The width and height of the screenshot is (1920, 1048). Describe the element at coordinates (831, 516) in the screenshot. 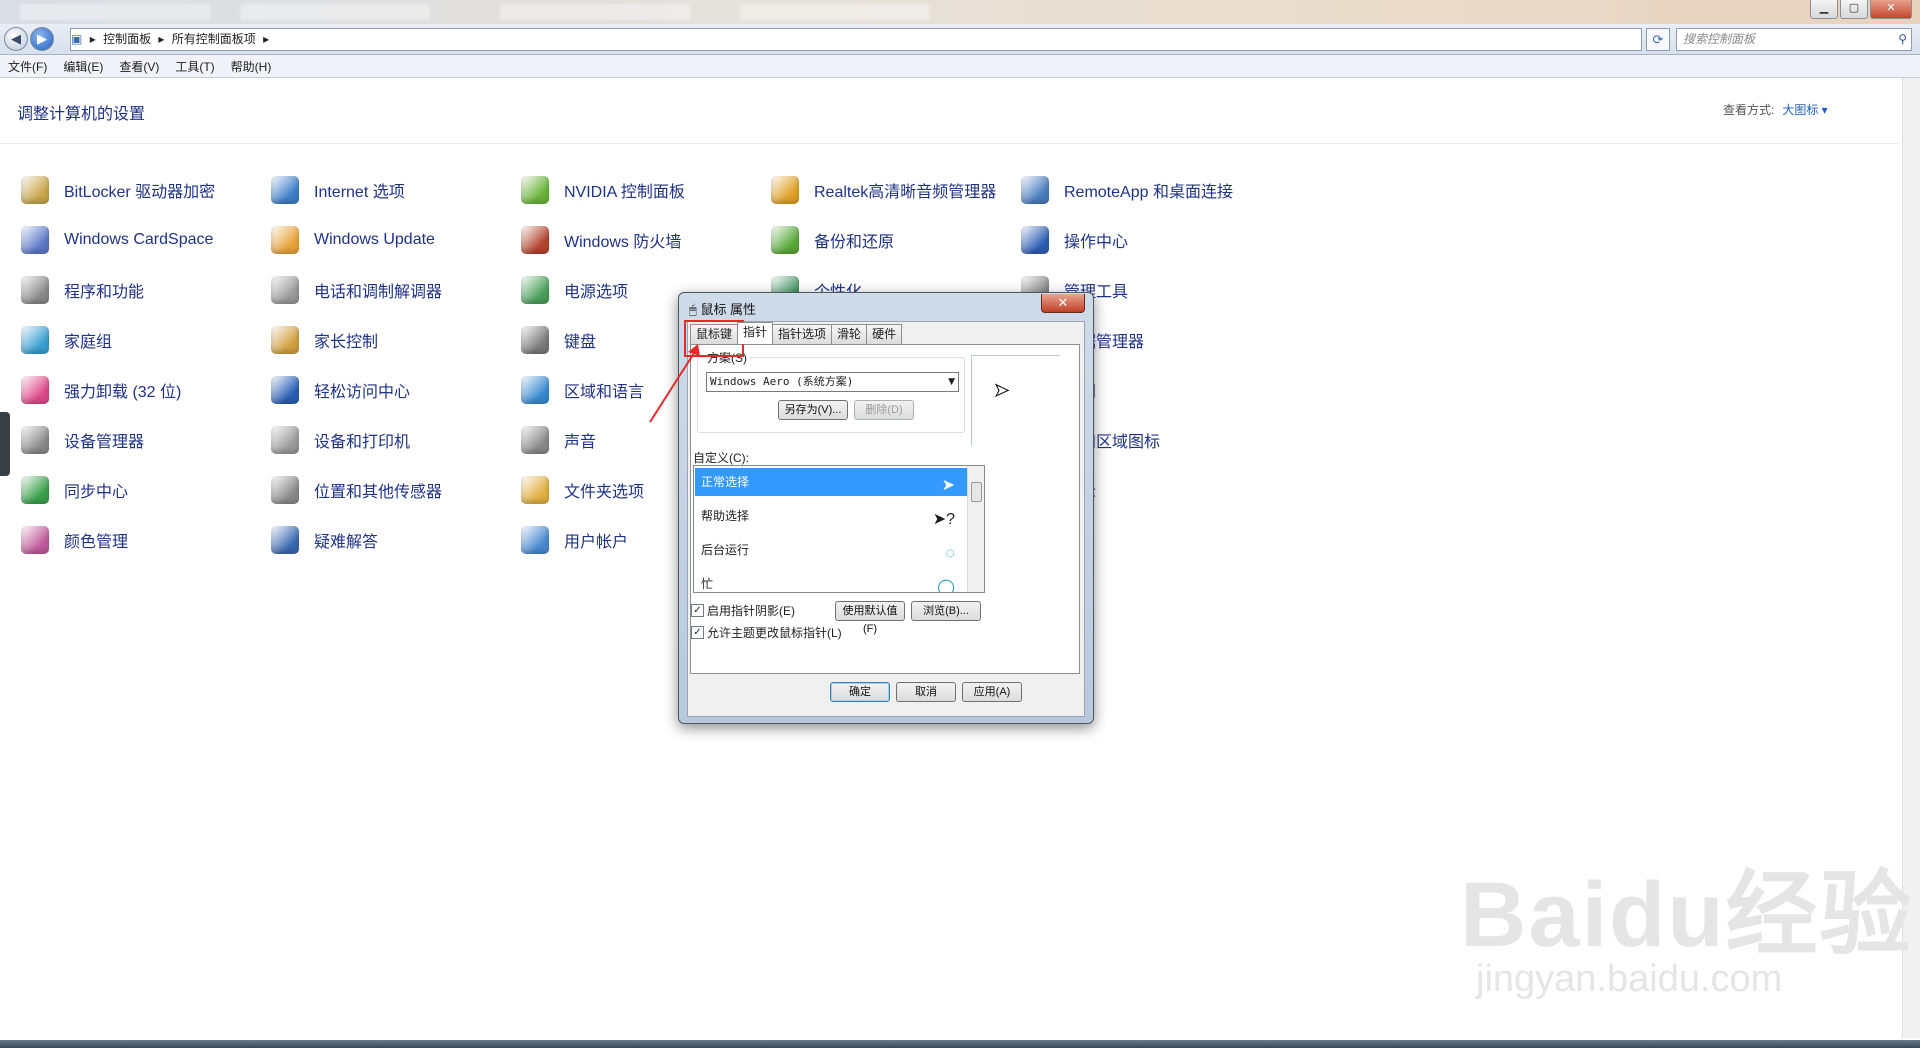

I see `pointer-list-item: 帮助选择 ➤?` at that location.